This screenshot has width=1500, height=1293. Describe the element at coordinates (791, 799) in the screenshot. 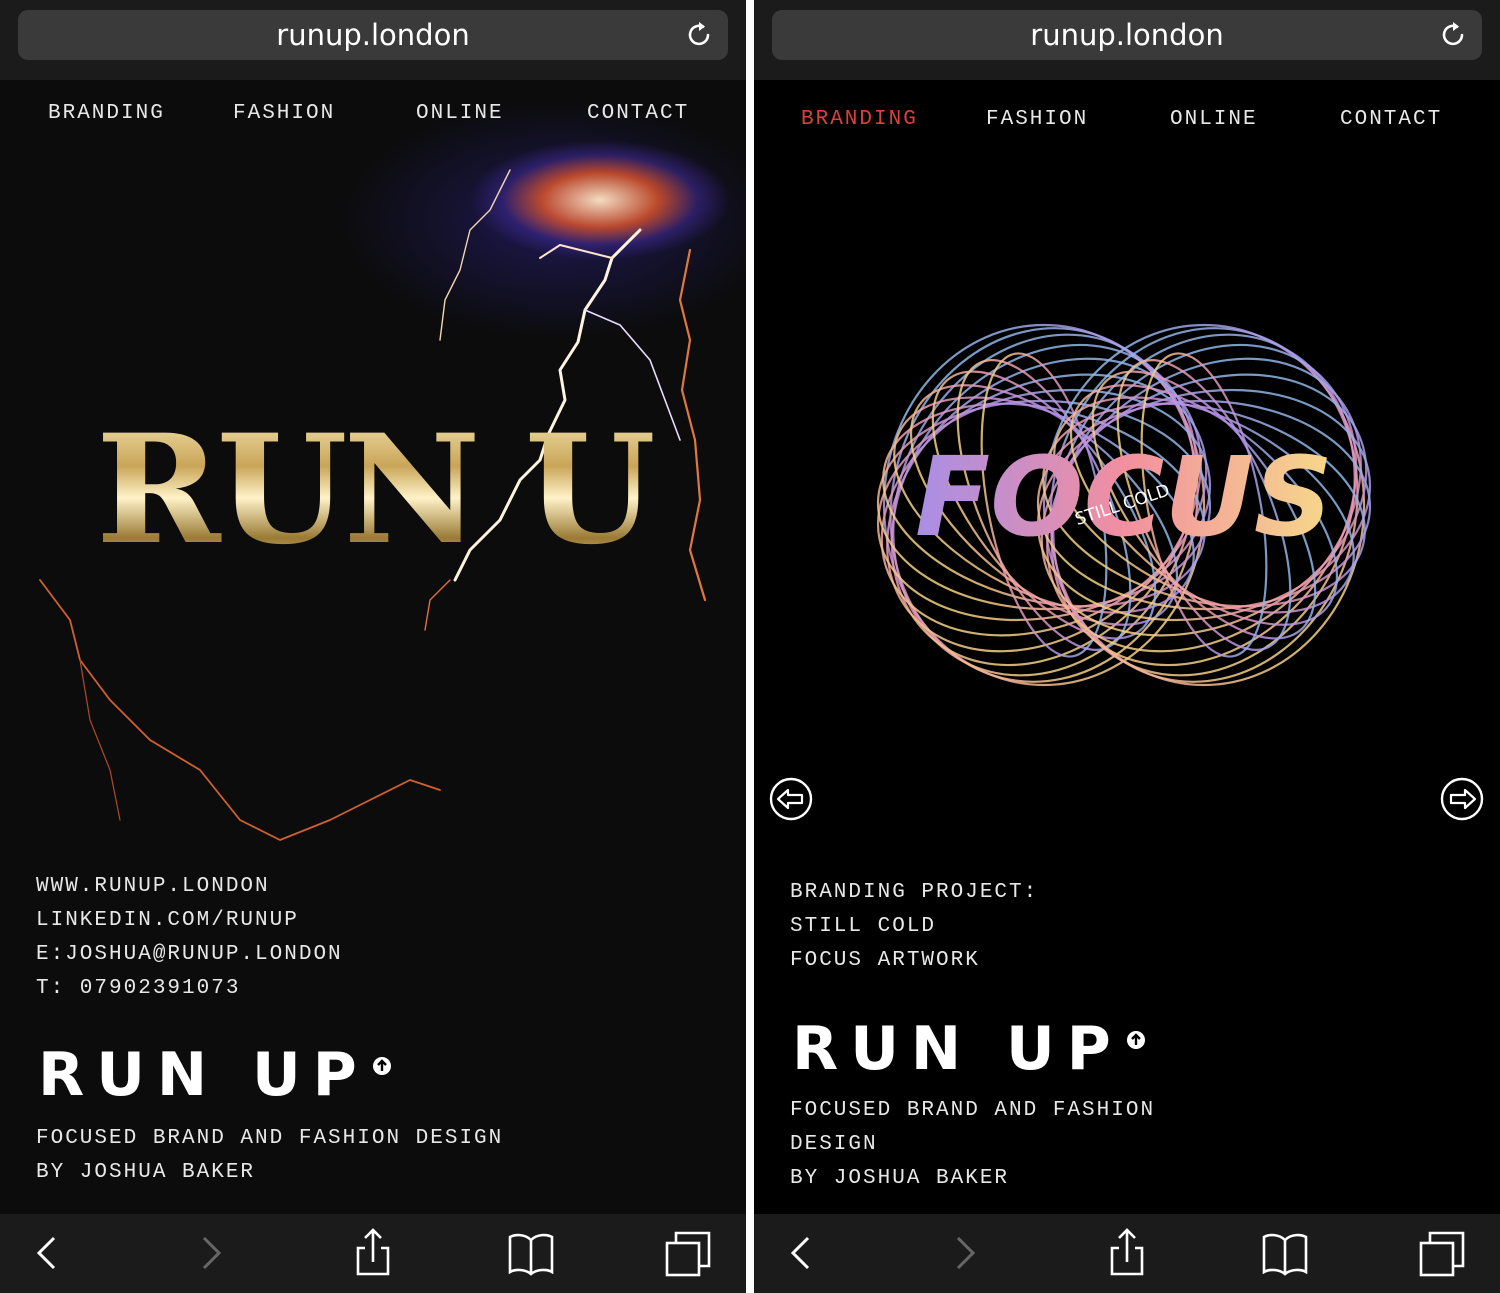

I see `carousel-prev-button` at that location.